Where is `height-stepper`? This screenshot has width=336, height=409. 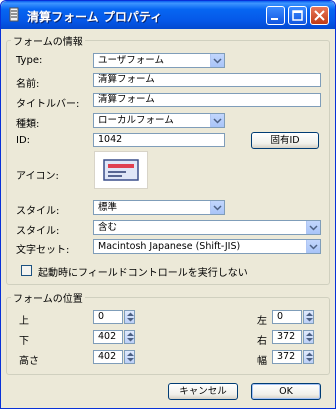
height-stepper is located at coordinates (129, 357).